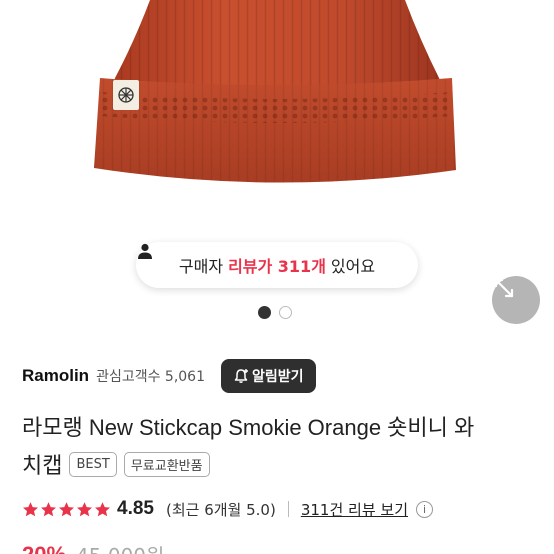 This screenshot has width=554, height=554. What do you see at coordinates (354, 509) in the screenshot?
I see `view-reviews-link: 311건 리뷰 보기` at bounding box center [354, 509].